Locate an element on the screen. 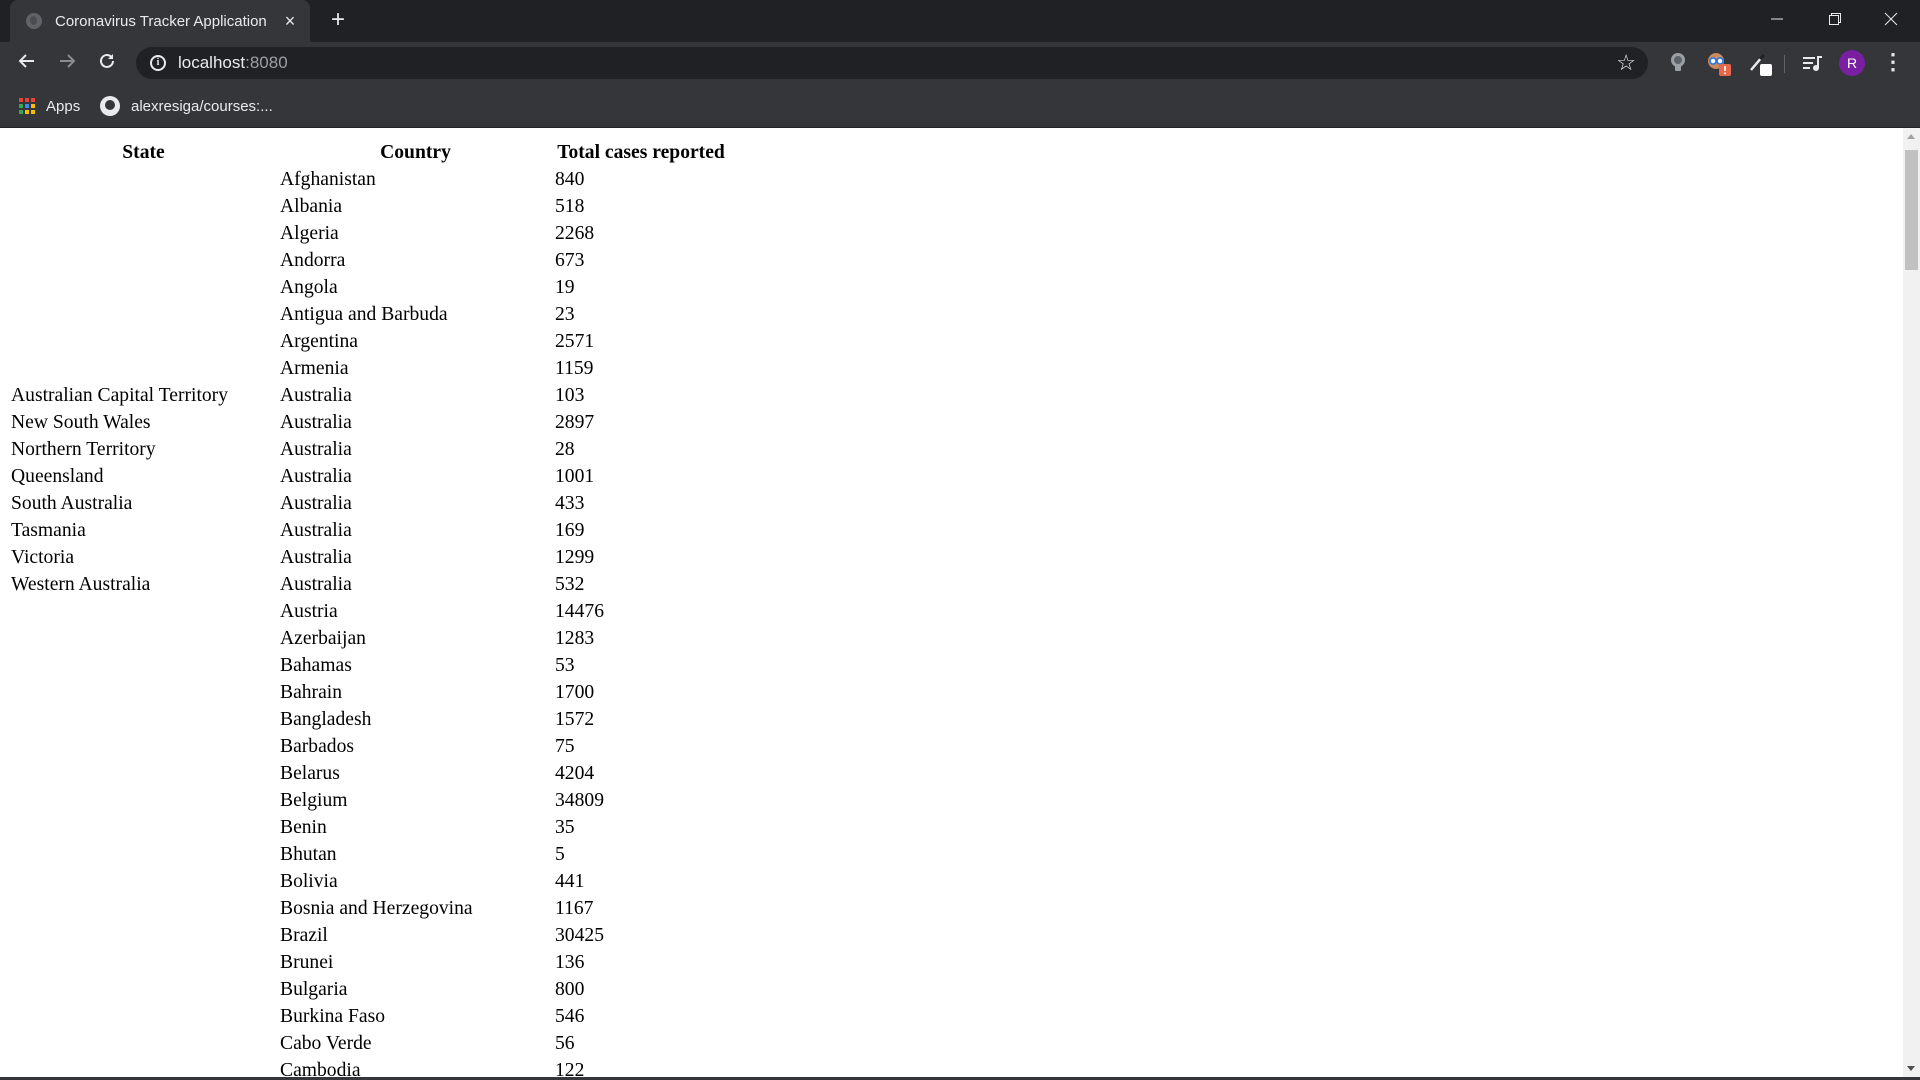 The height and width of the screenshot is (1080, 1920). extension-bulb-button is located at coordinates (1678, 63).